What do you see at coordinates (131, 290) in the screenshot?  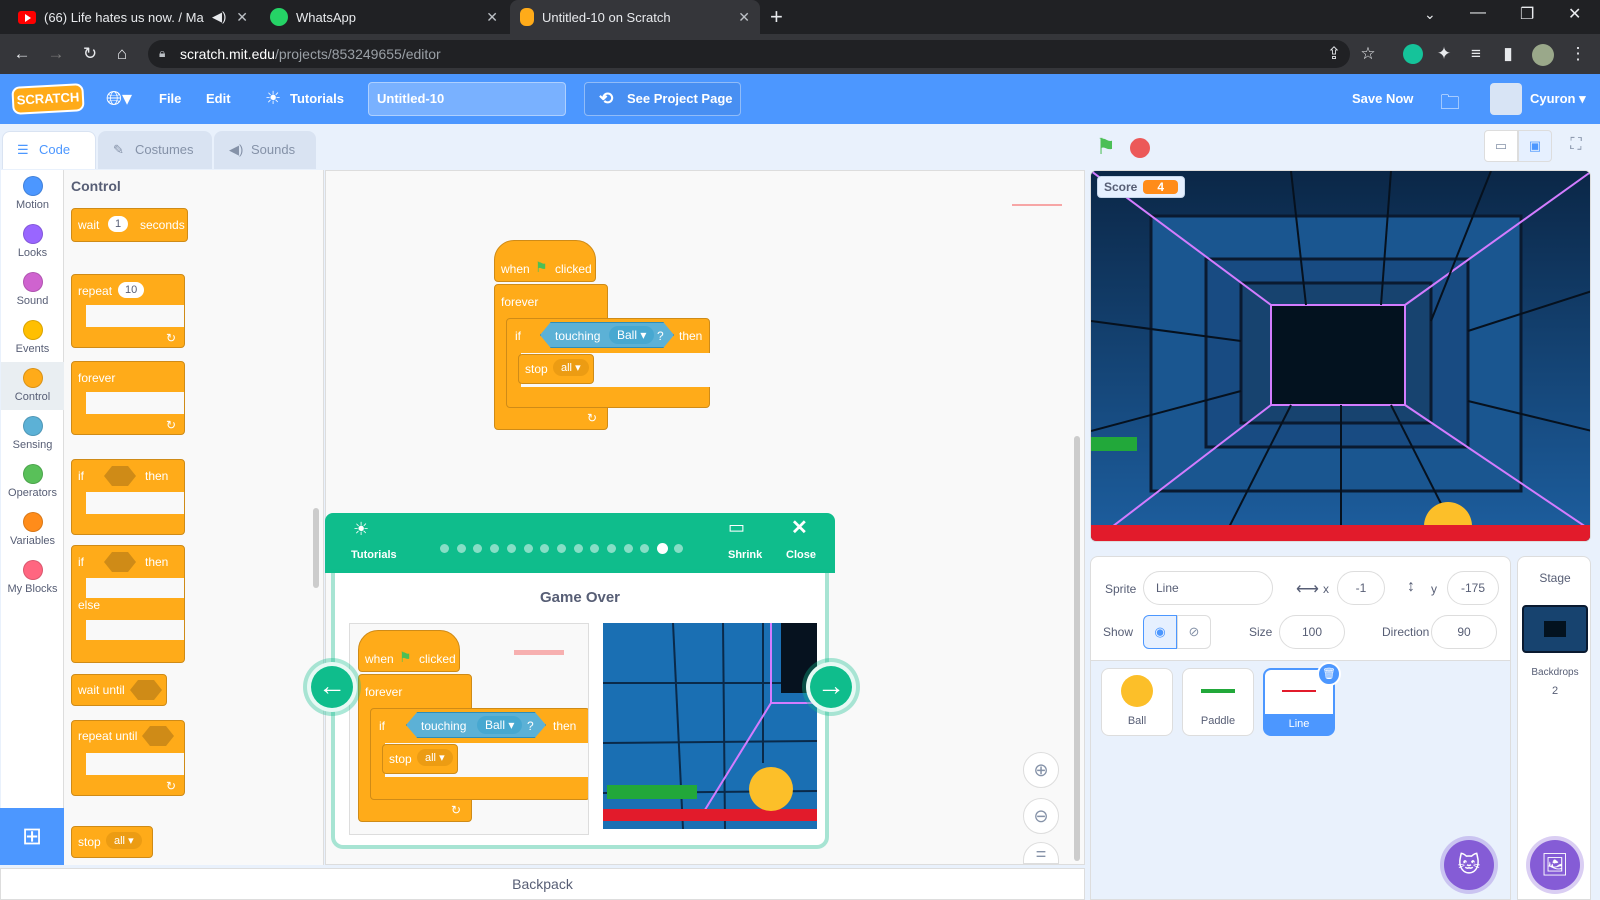 I see `block-input: 10` at bounding box center [131, 290].